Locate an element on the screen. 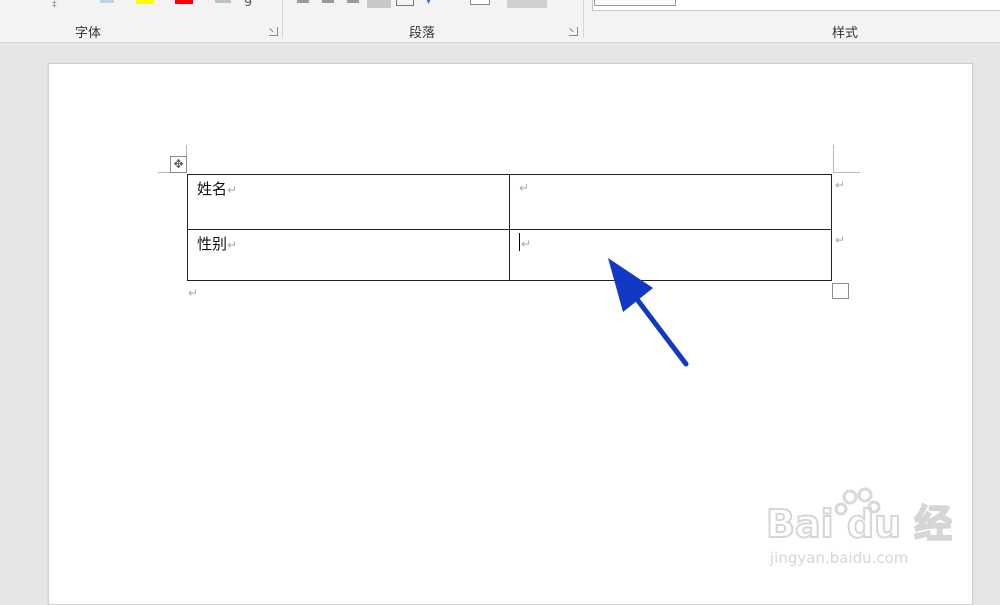 The width and height of the screenshot is (1000, 605). watermark-url: jingyan.baidu.com is located at coordinates (839, 558).